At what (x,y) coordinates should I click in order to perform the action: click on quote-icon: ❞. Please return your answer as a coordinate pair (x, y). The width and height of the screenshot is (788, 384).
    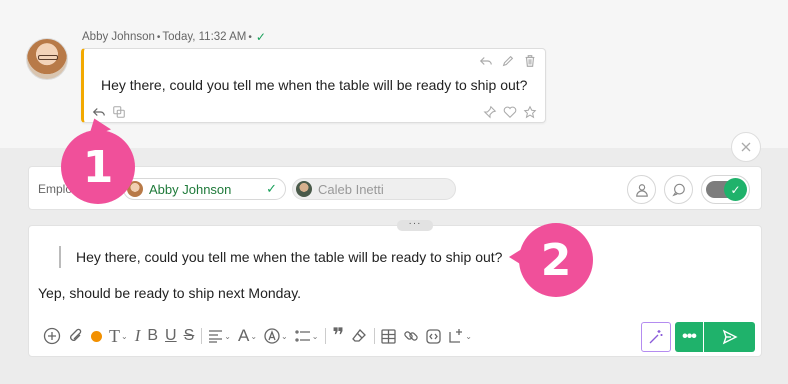
    Looking at the image, I should click on (338, 336).